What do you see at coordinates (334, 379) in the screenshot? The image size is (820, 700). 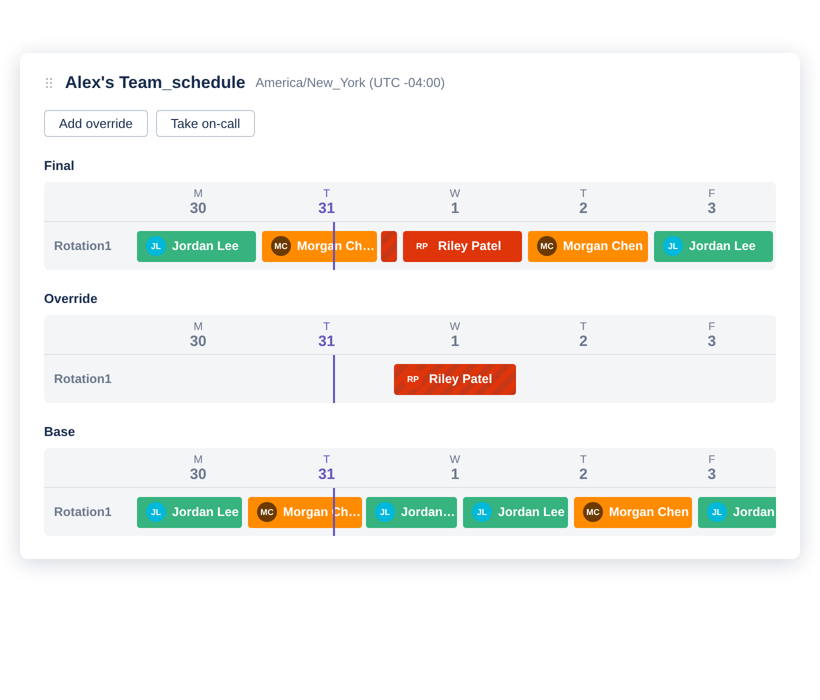 I see `current-time-line` at bounding box center [334, 379].